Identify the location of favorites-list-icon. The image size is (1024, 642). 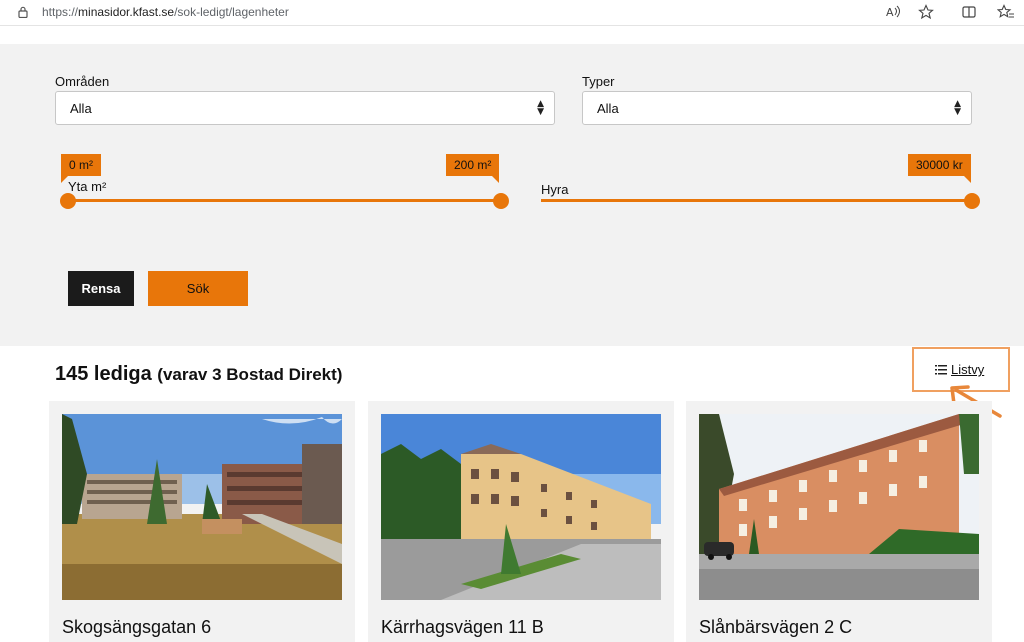
(1005, 13).